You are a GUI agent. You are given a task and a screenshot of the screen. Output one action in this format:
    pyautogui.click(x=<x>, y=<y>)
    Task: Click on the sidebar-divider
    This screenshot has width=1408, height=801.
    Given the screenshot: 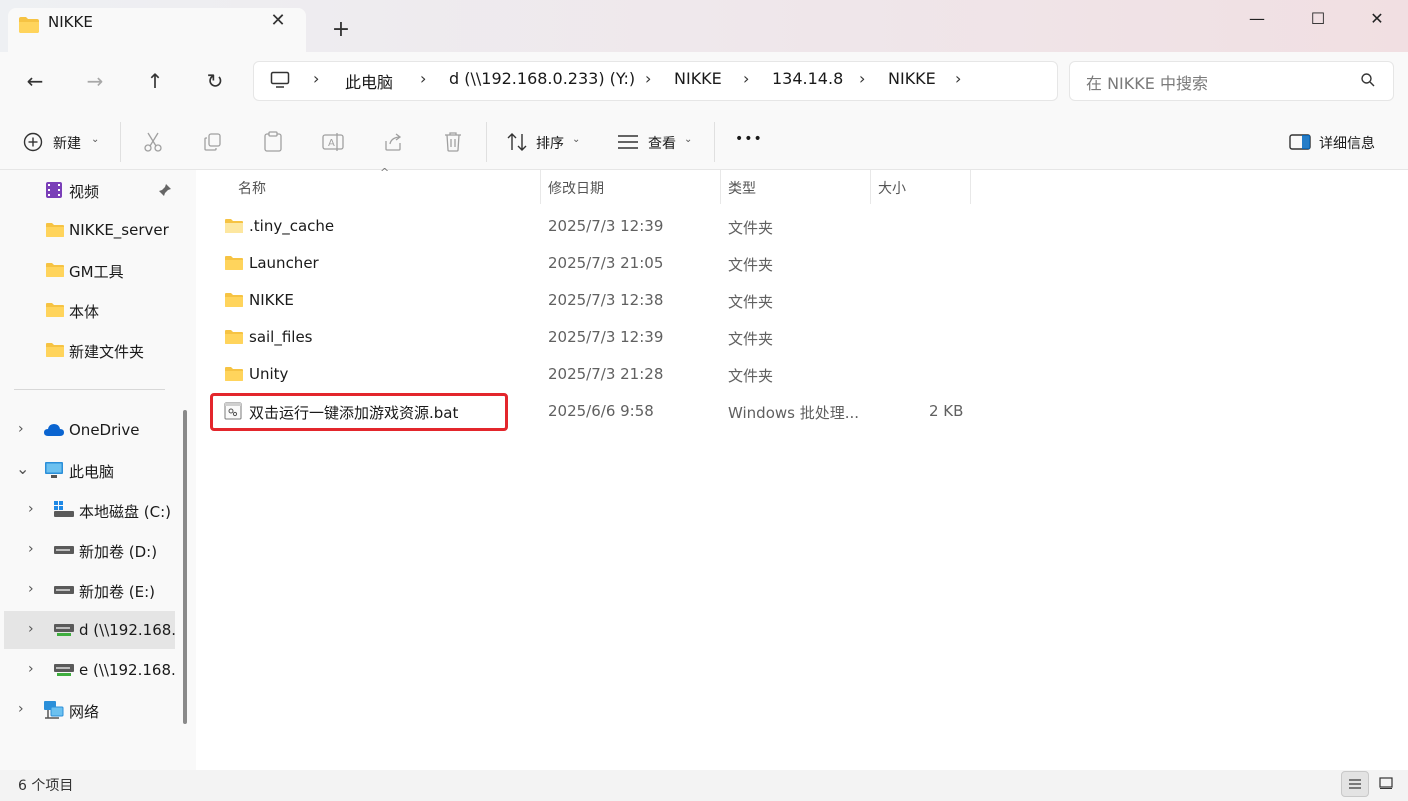 What is the action you would take?
    pyautogui.click(x=89, y=389)
    